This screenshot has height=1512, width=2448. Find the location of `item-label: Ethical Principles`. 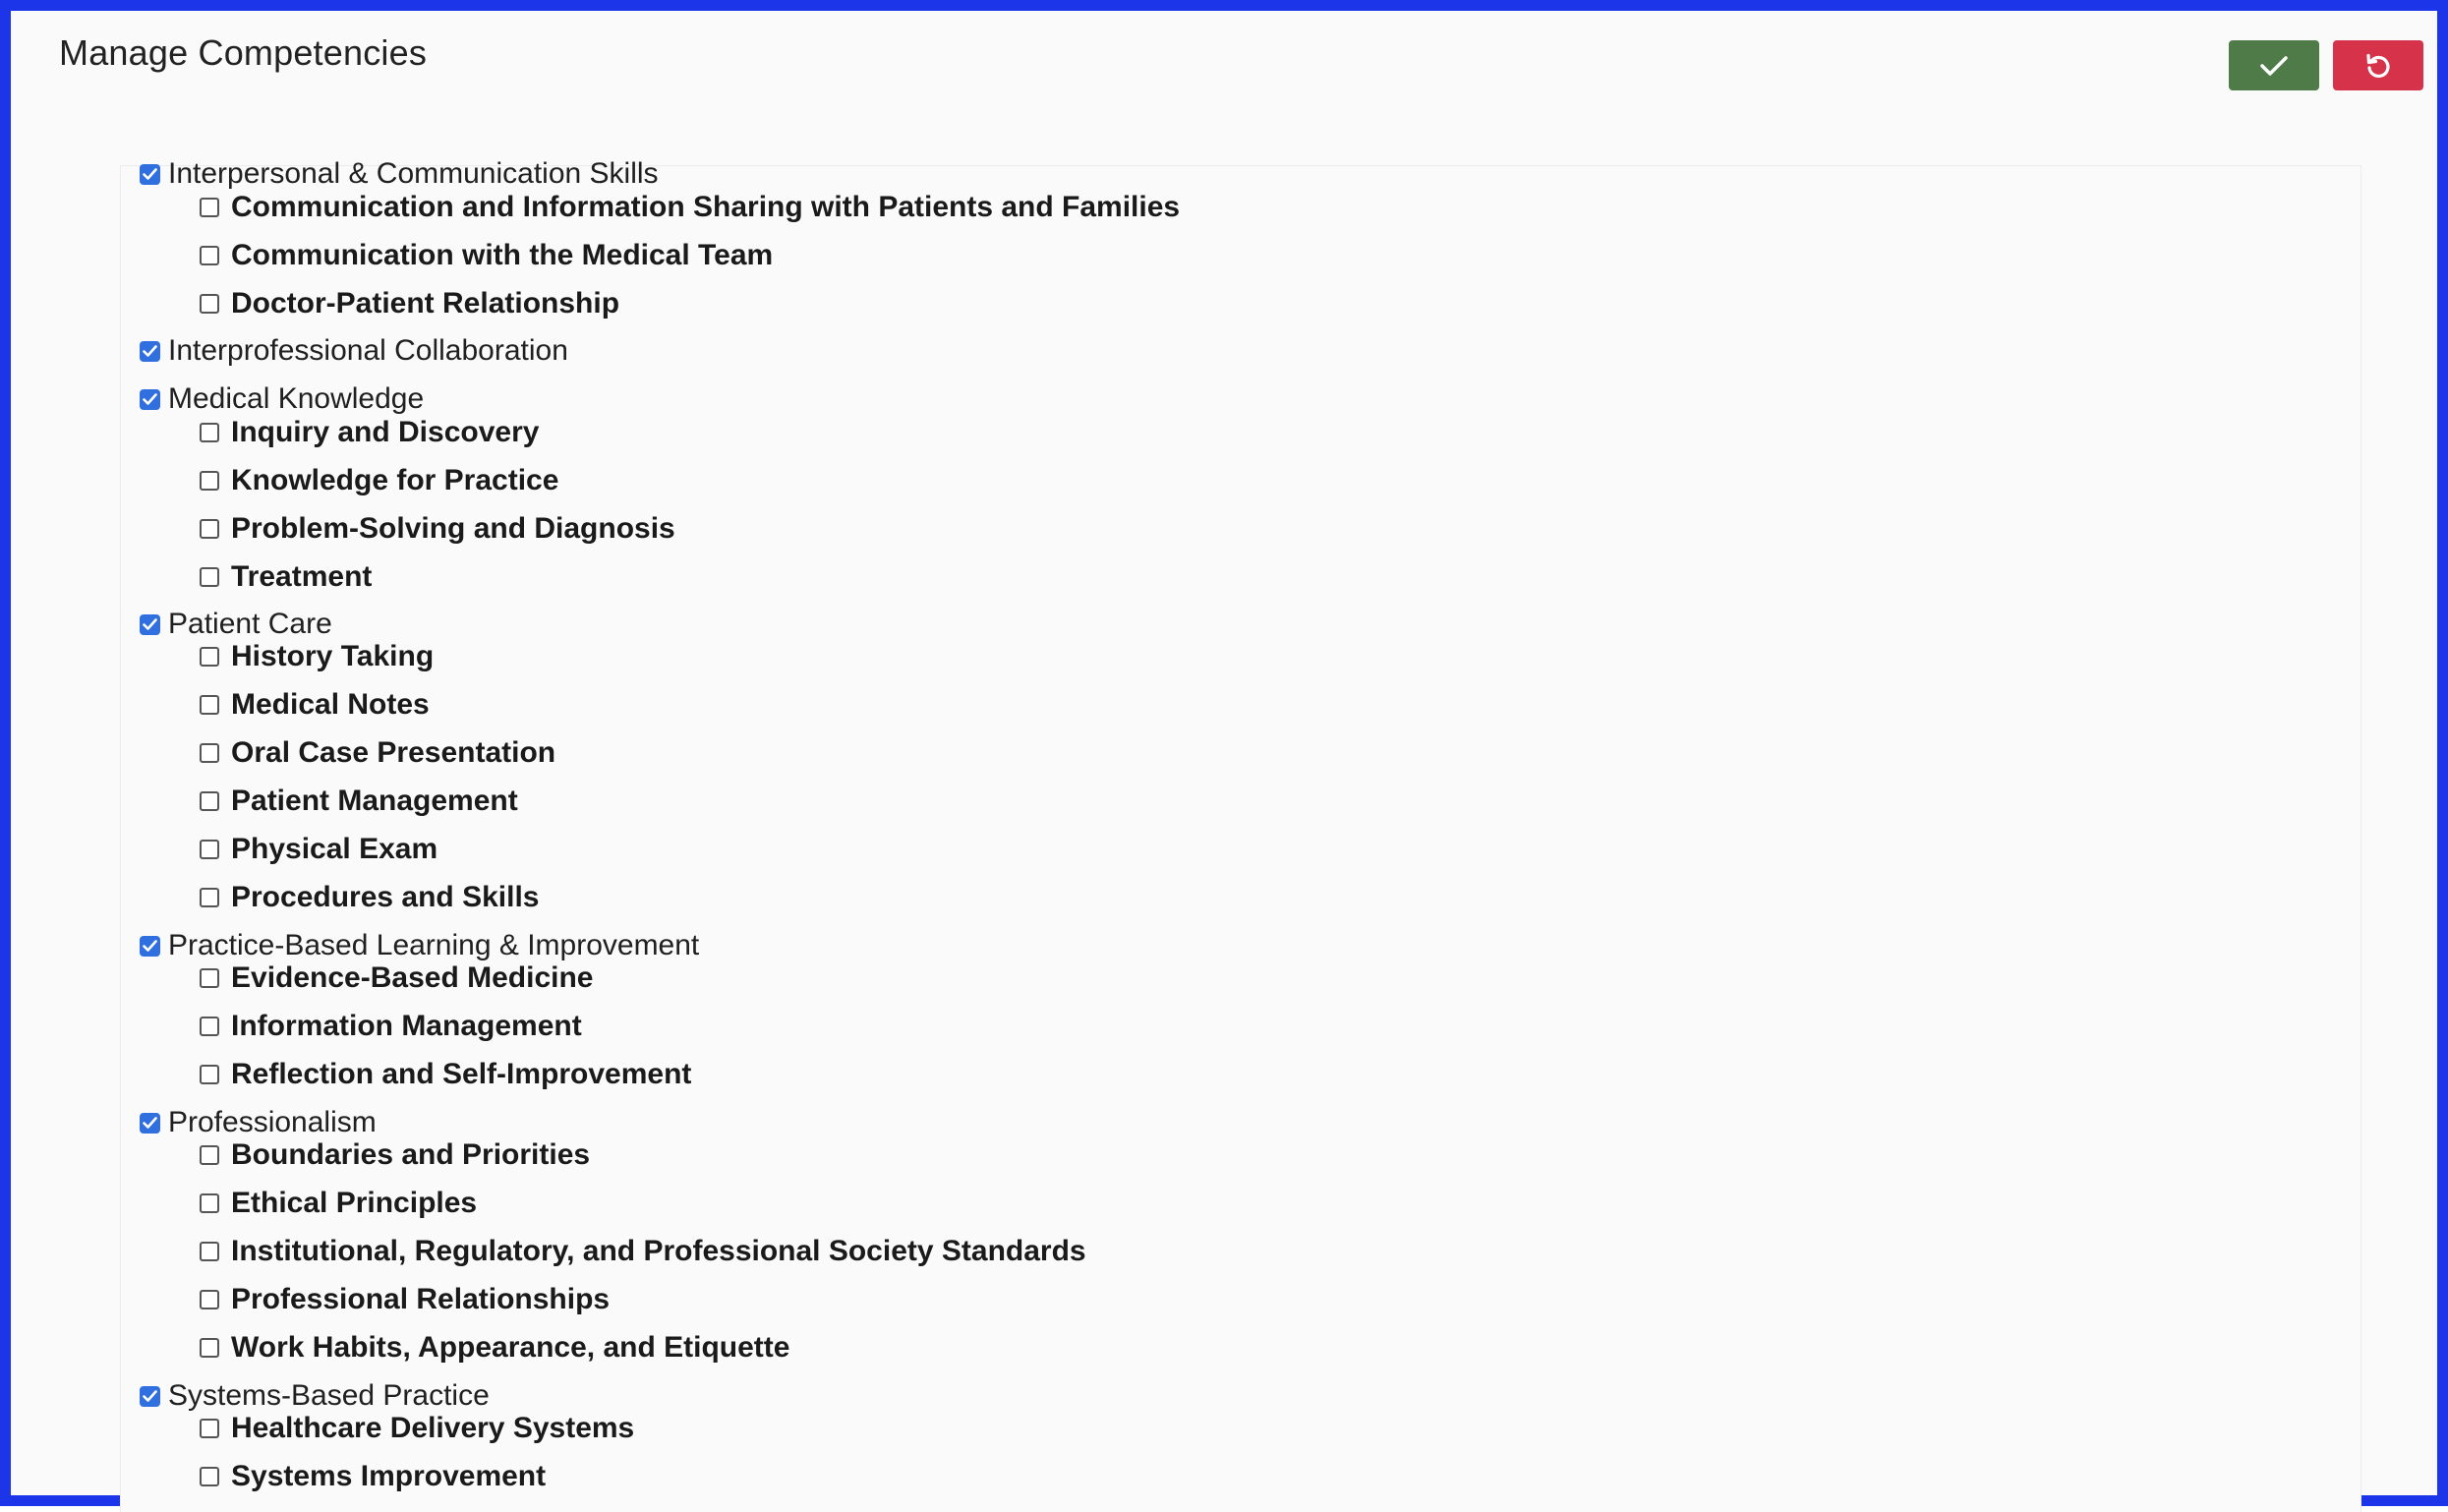

item-label: Ethical Principles is located at coordinates (354, 1203).